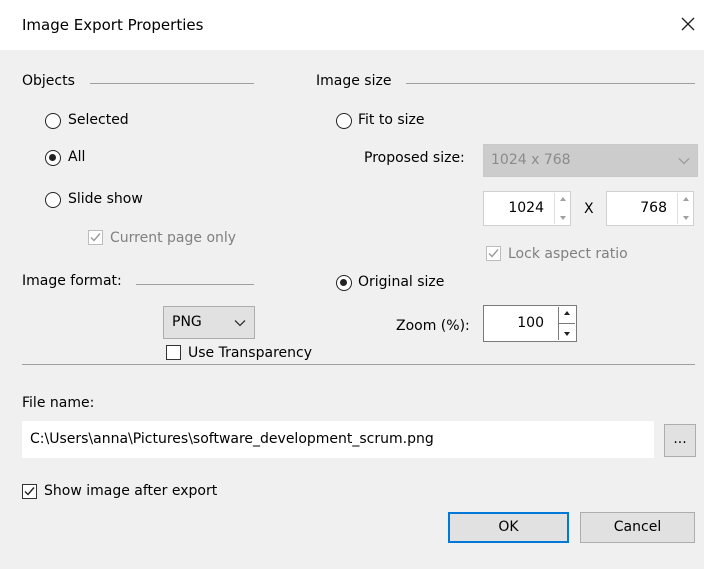 The width and height of the screenshot is (704, 569). I want to click on zoom-value: 100, so click(530, 323).